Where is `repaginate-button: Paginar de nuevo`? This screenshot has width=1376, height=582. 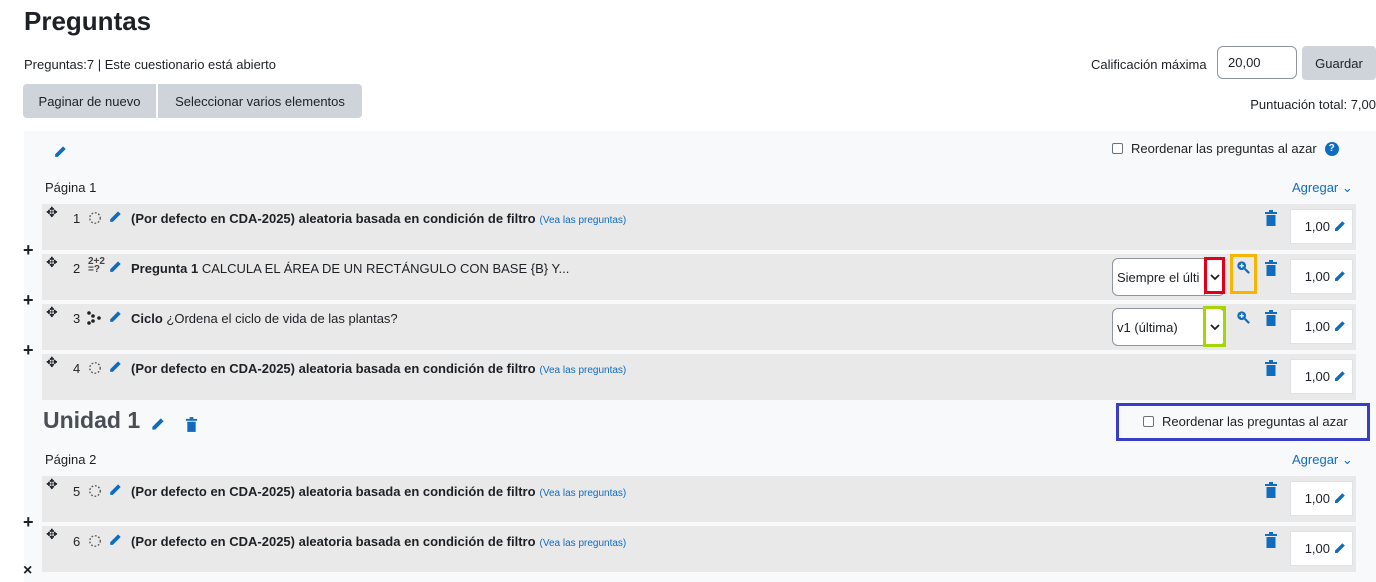
repaginate-button: Paginar de nuevo is located at coordinates (89, 101).